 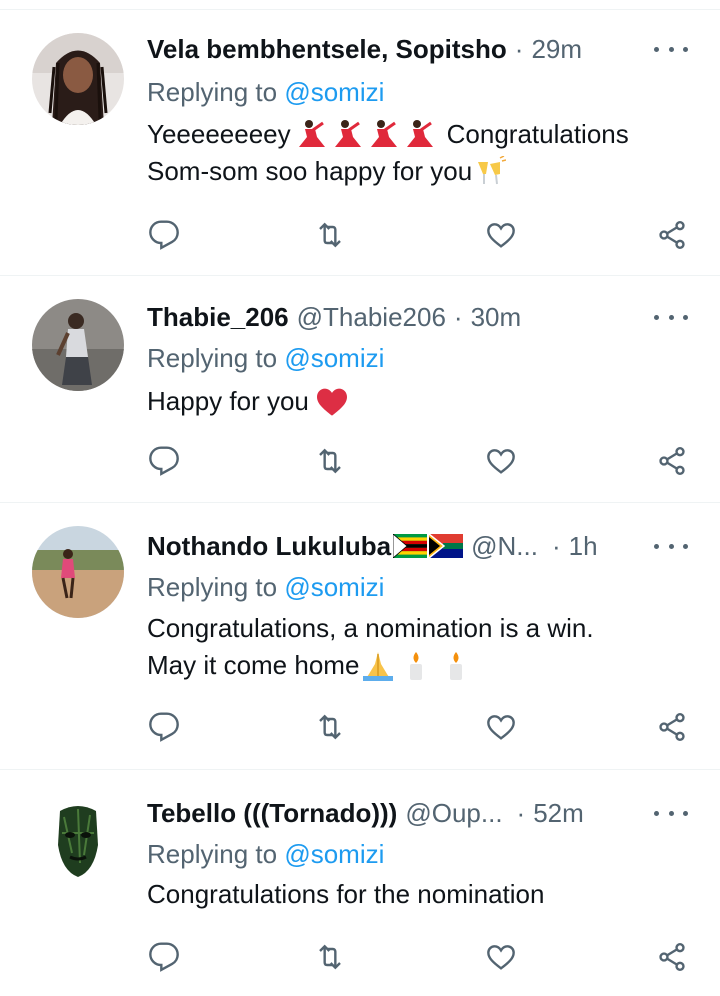 I want to click on timestamp: 30m, so click(x=496, y=317).